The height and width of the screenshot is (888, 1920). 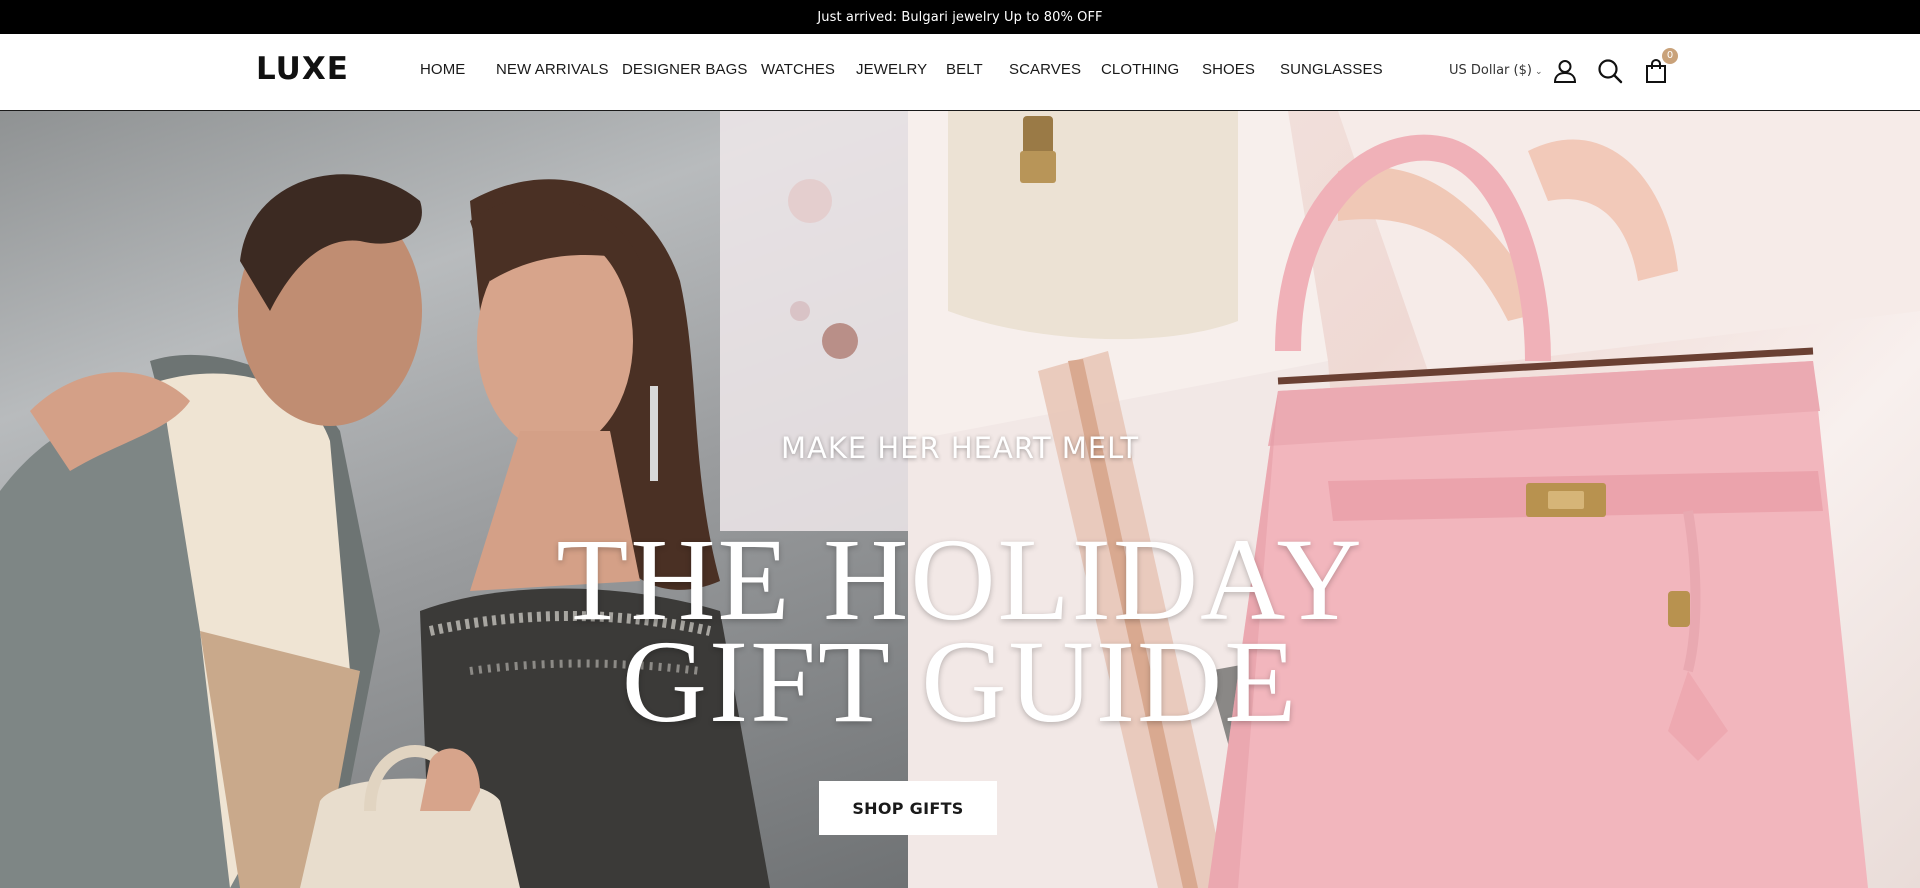 What do you see at coordinates (1331, 69) in the screenshot?
I see `nav-sunglasses: SUNGLASSES` at bounding box center [1331, 69].